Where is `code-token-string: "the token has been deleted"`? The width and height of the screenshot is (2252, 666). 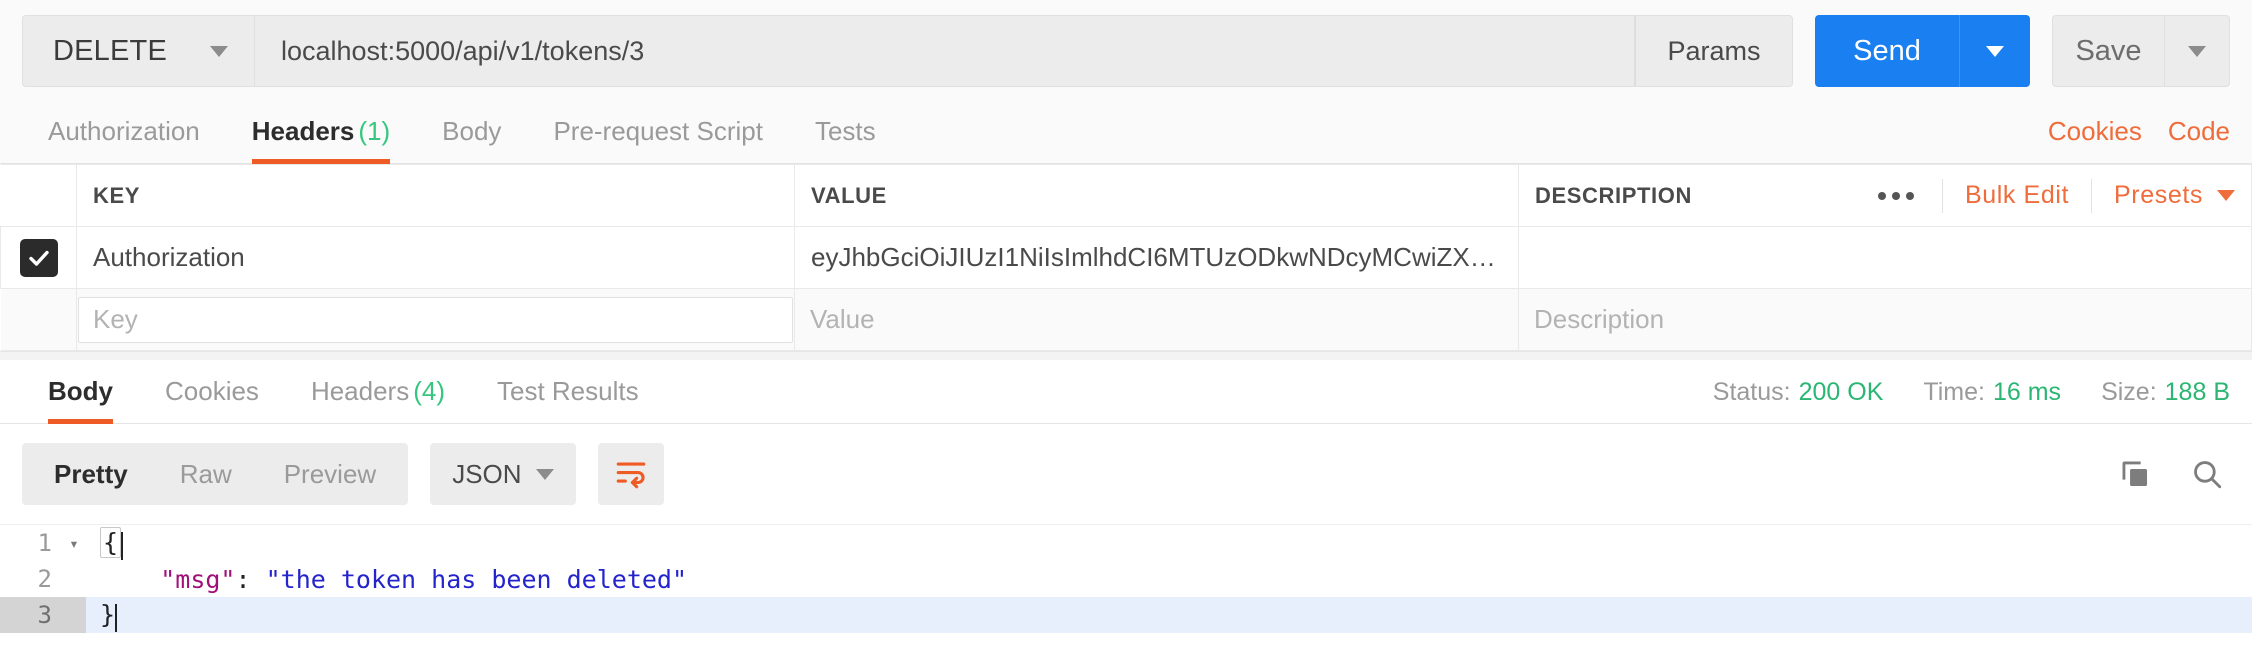
code-token-string: "the token has been deleted" is located at coordinates (476, 579).